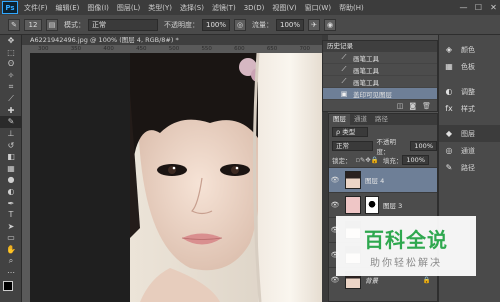 The image size is (500, 302). What do you see at coordinates (342, 161) in the screenshot?
I see `lock-label: 锁定：` at bounding box center [342, 161].